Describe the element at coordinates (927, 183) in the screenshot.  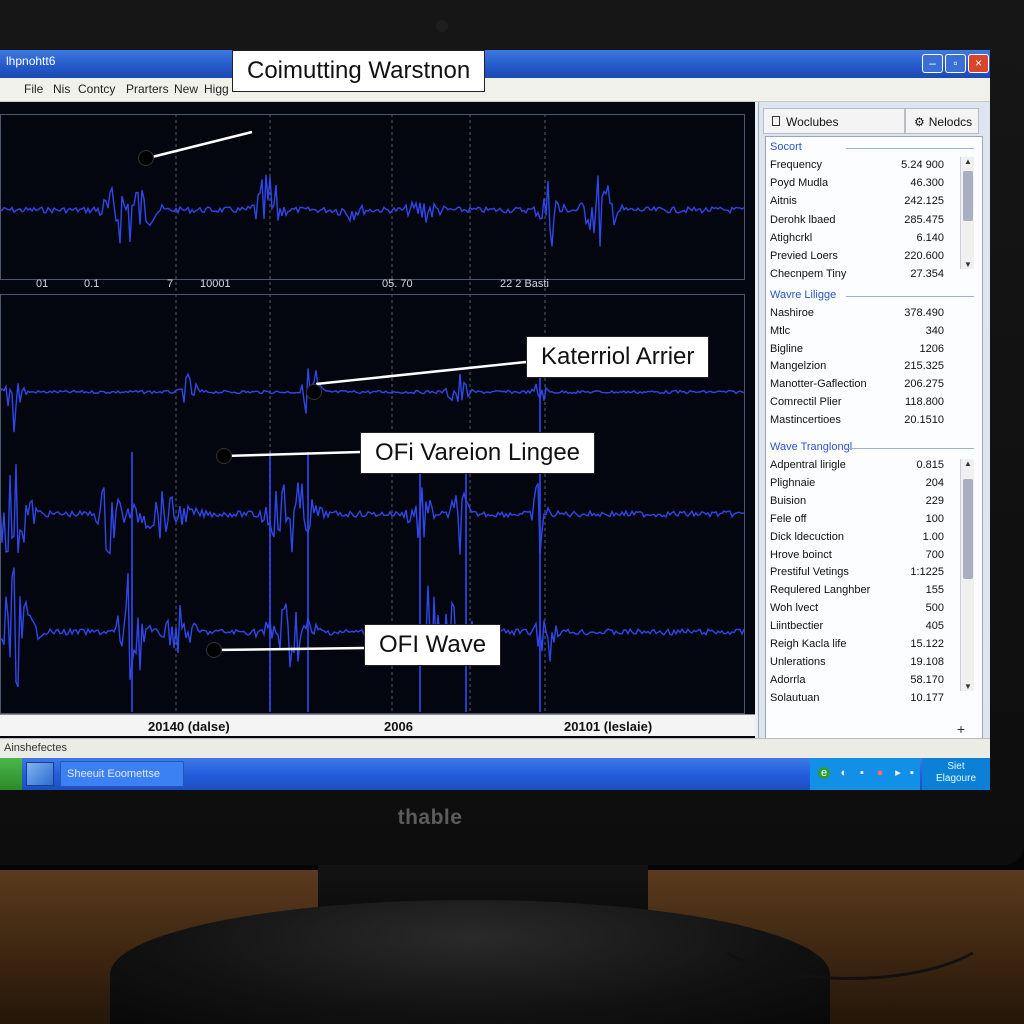
I see `property-value: 46.300` at that location.